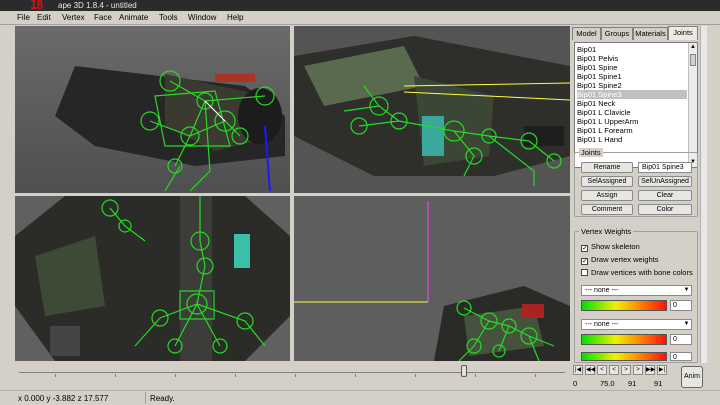 This screenshot has width=720, height=405. I want to click on frame-start-value: 0, so click(584, 383).